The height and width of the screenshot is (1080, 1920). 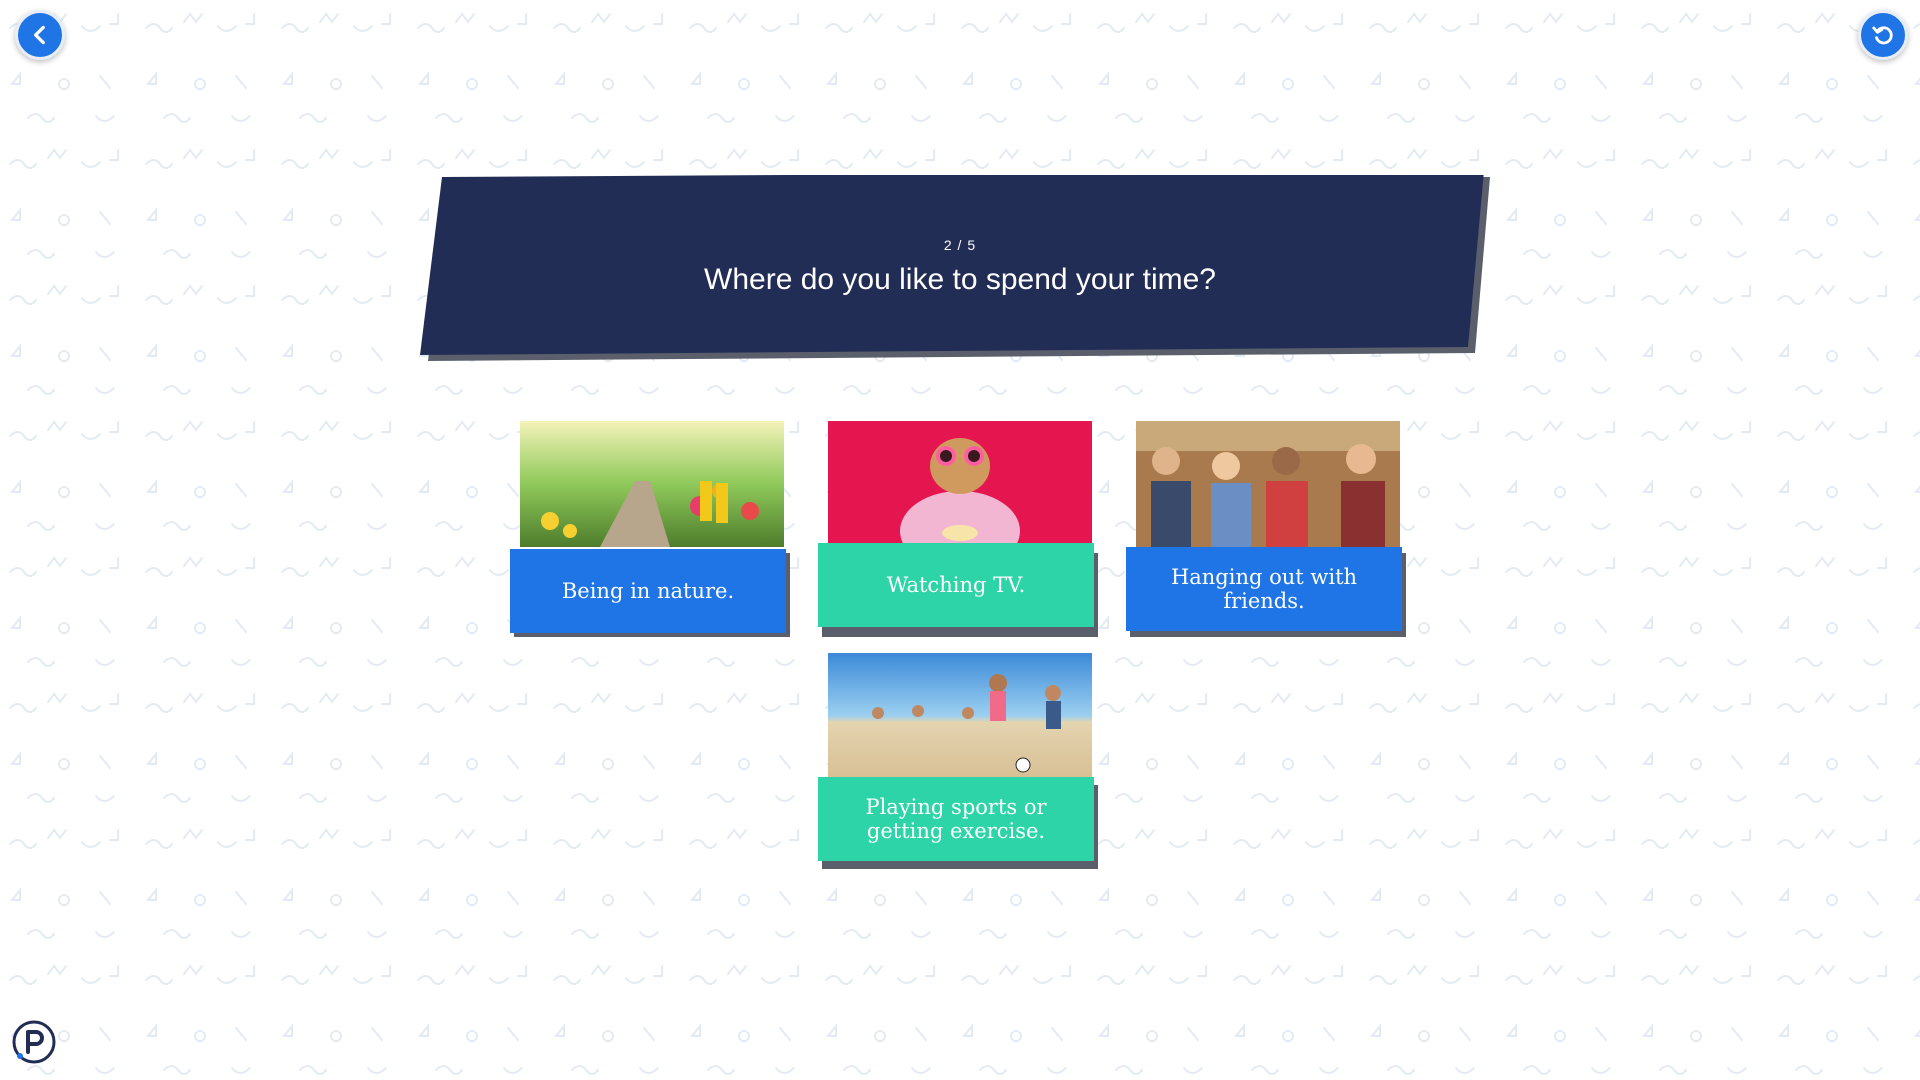 I want to click on option-card-sports: Playing sports or getting exercise., so click(x=958, y=761).